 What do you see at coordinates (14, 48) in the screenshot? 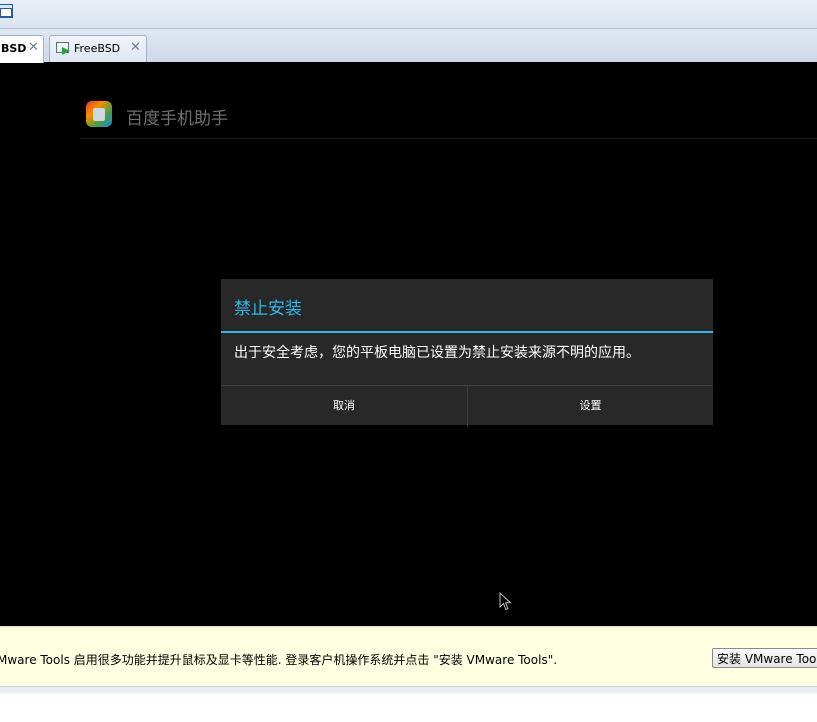
I see `tab-label: BSD` at bounding box center [14, 48].